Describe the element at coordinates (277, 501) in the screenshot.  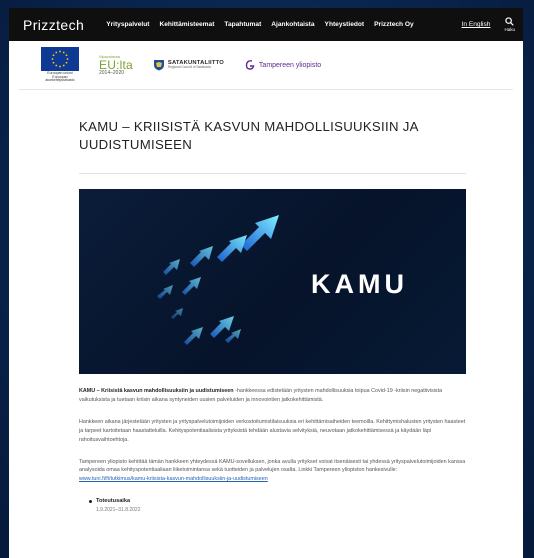
I see `fact-item: Toteutusaika` at that location.